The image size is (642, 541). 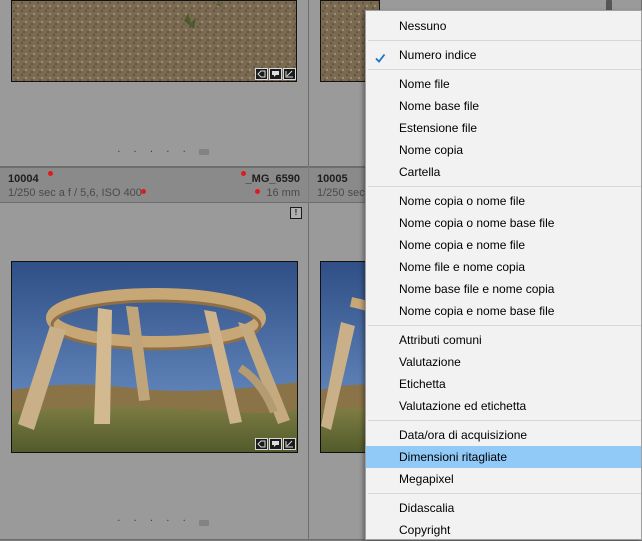 I want to click on menu-item-etichetta: Etichetta, so click(x=503, y=384).